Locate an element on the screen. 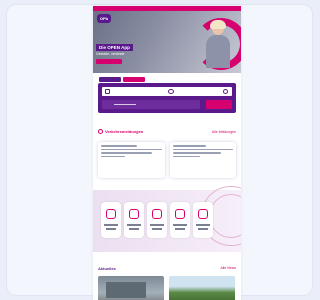 Image resolution: width=320 pixels, height=300 pixels. search-tabs is located at coordinates (122, 79).